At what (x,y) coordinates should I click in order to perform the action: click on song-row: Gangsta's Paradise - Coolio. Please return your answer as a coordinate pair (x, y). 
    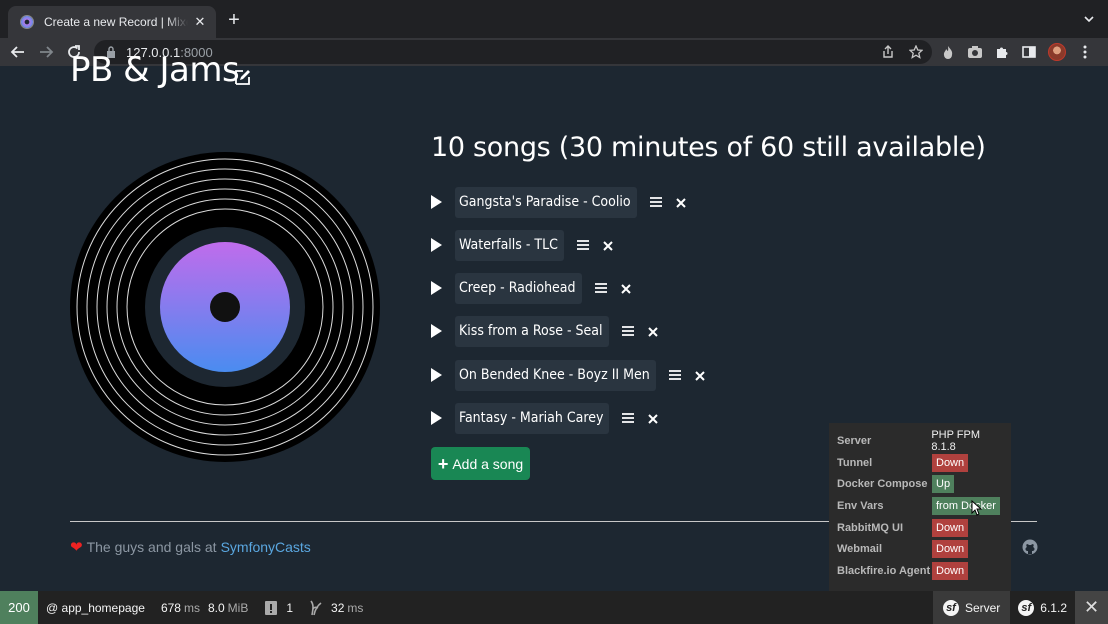
    Looking at the image, I should click on (557, 202).